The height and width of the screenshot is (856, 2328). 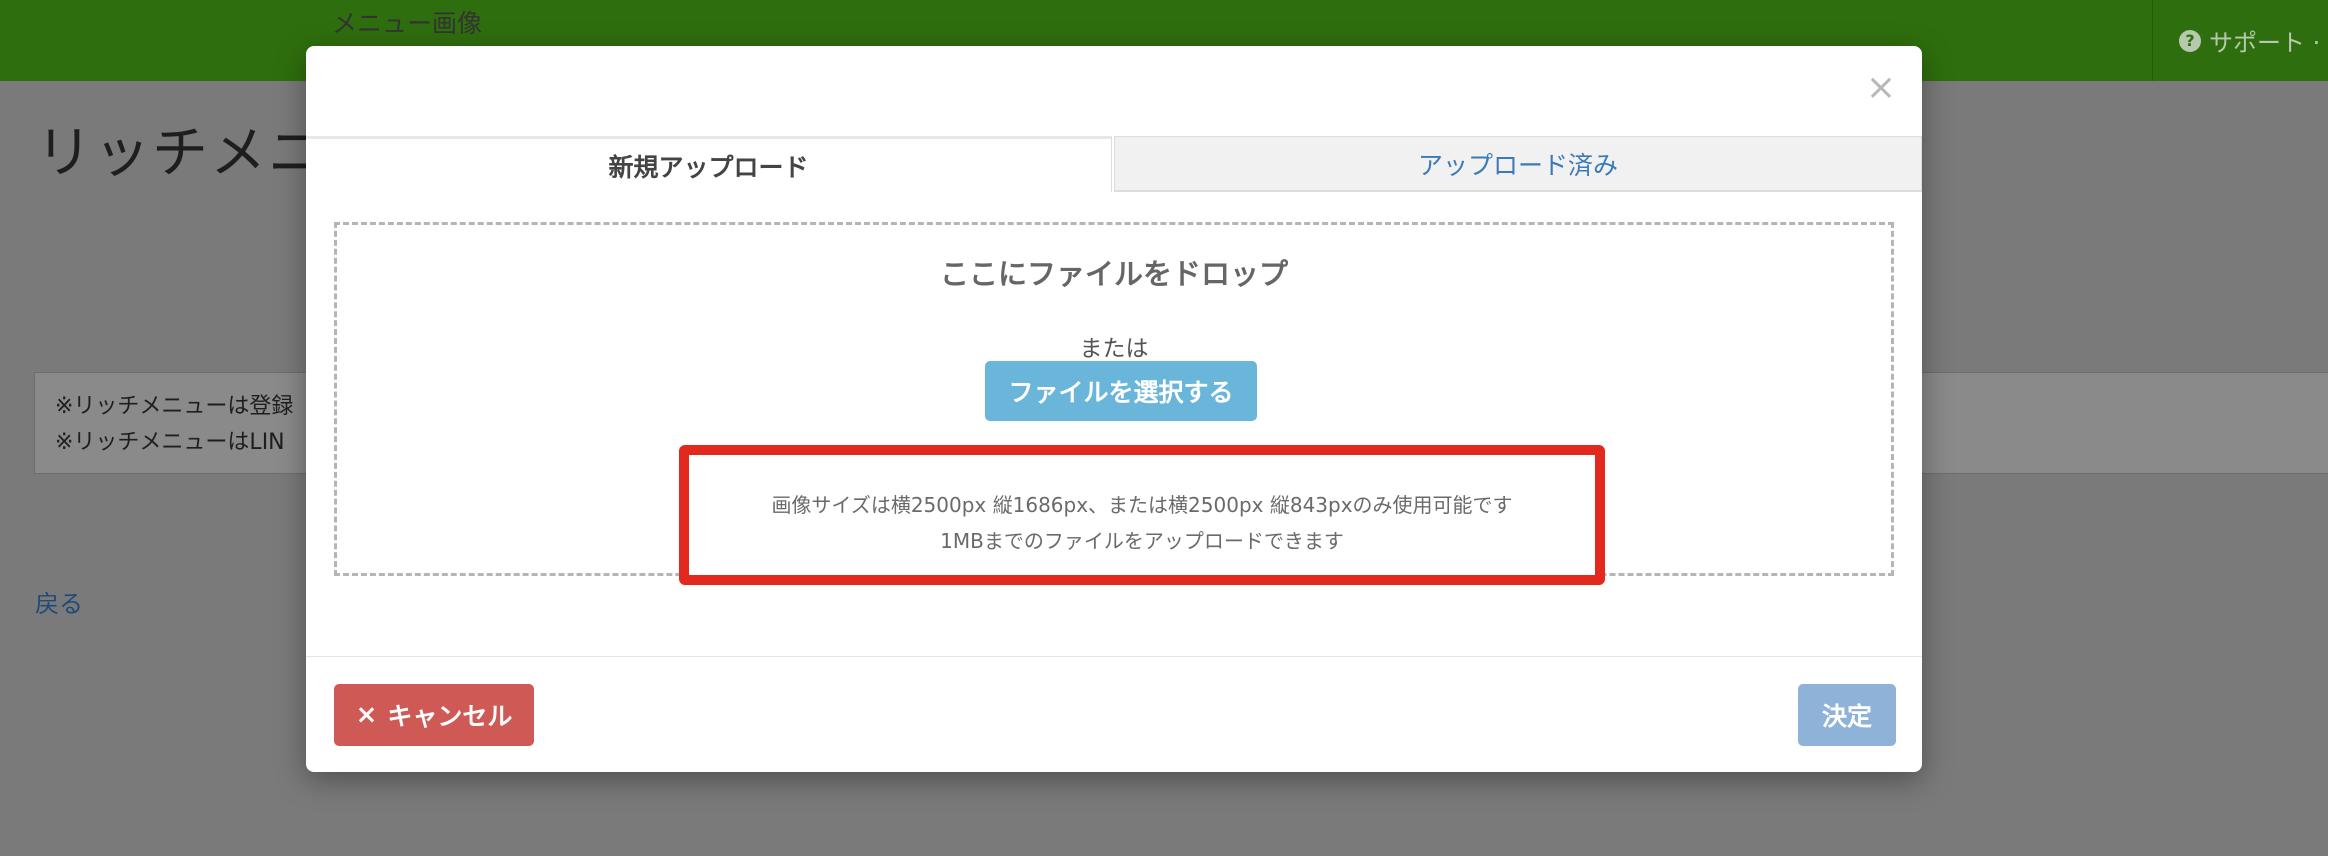 What do you see at coordinates (2190, 40) in the screenshot?
I see `question-circle-icon: ?` at bounding box center [2190, 40].